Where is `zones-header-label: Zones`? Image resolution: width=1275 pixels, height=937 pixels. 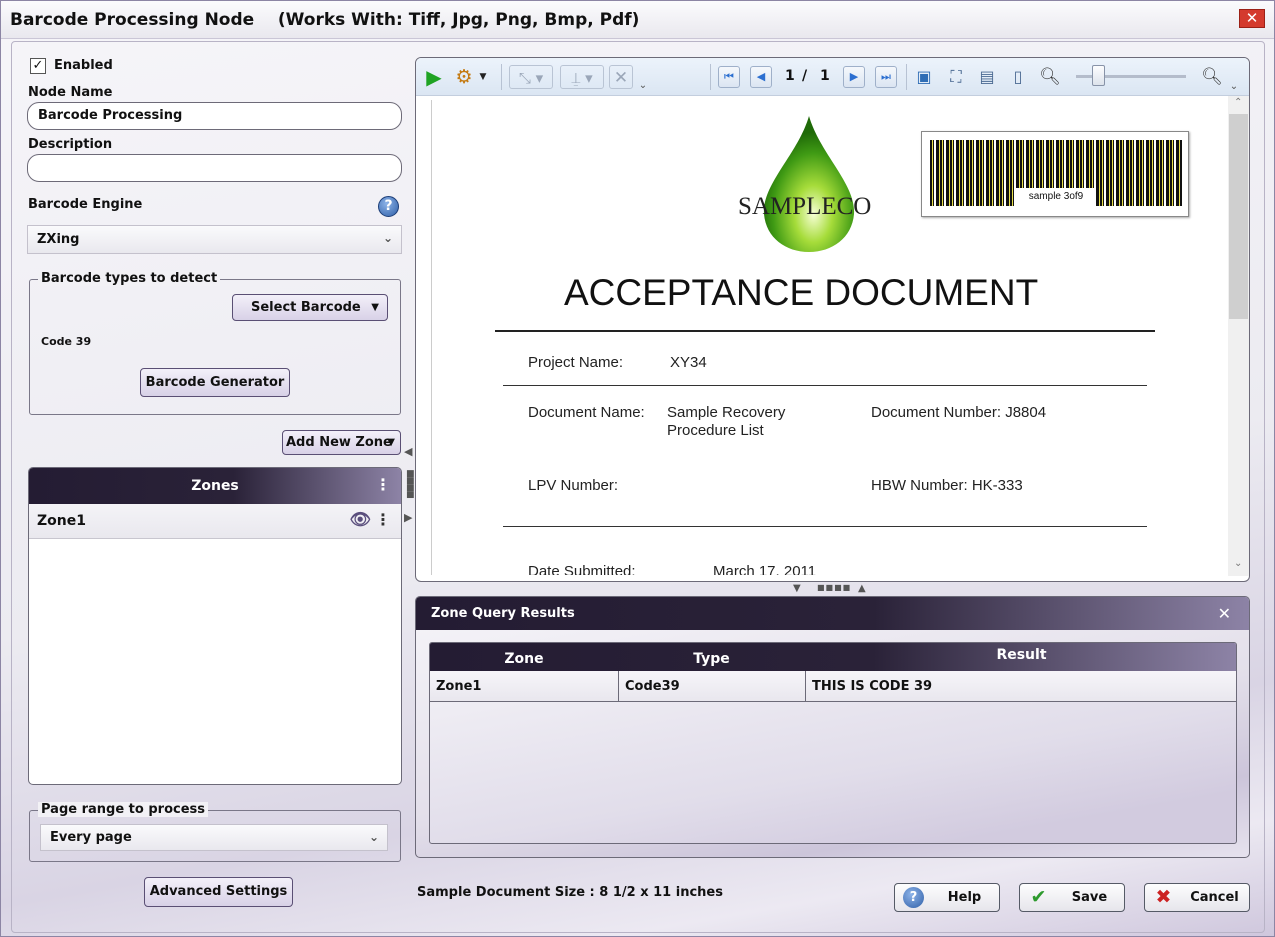 zones-header-label: Zones is located at coordinates (215, 486).